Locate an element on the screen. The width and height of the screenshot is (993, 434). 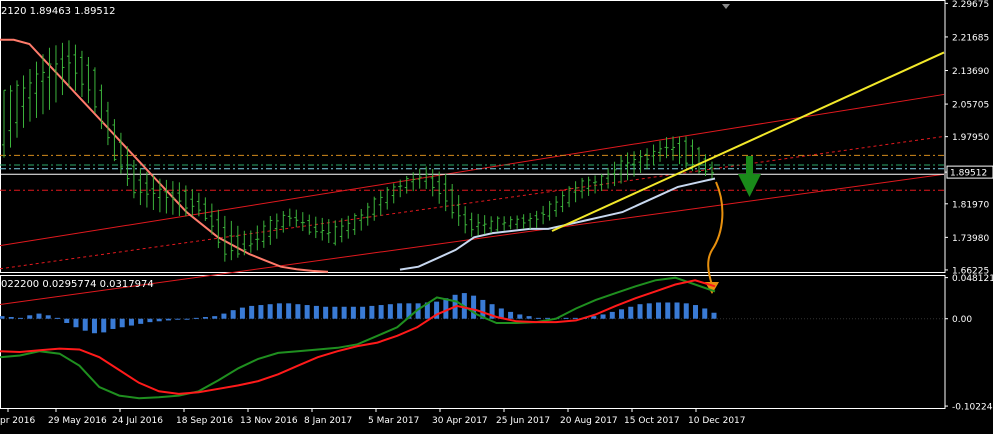
y-tick-label: 1.81970 is located at coordinates (970, 205).